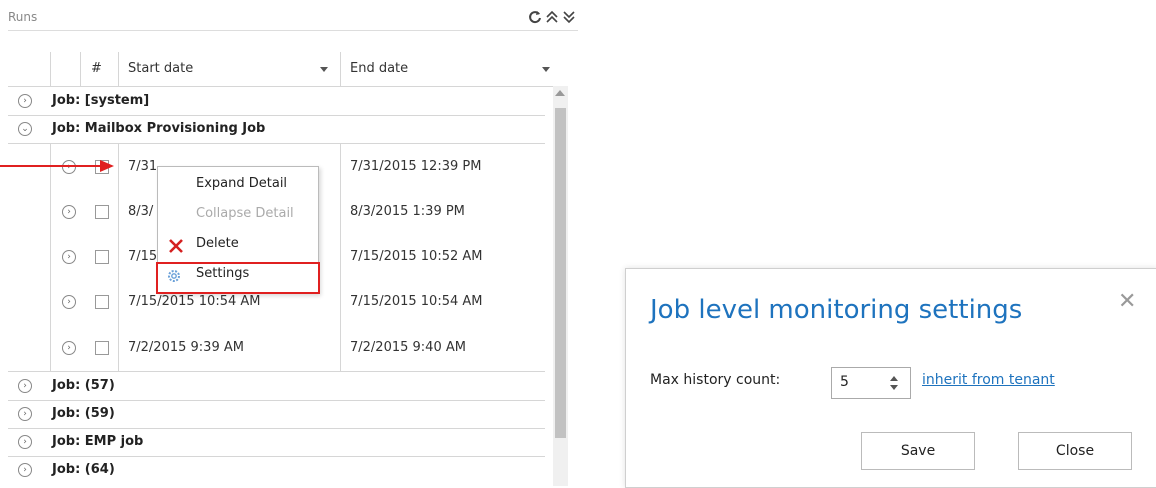 This screenshot has height=488, width=1156. What do you see at coordinates (836, 310) in the screenshot?
I see `dialog-title: Job level monitoring settings` at bounding box center [836, 310].